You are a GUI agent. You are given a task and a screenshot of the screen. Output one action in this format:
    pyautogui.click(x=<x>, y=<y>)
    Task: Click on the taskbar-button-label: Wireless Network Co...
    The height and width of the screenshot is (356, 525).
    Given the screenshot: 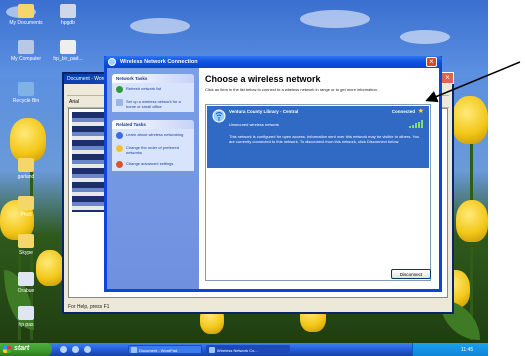 What is the action you would take?
    pyautogui.click(x=237, y=350)
    